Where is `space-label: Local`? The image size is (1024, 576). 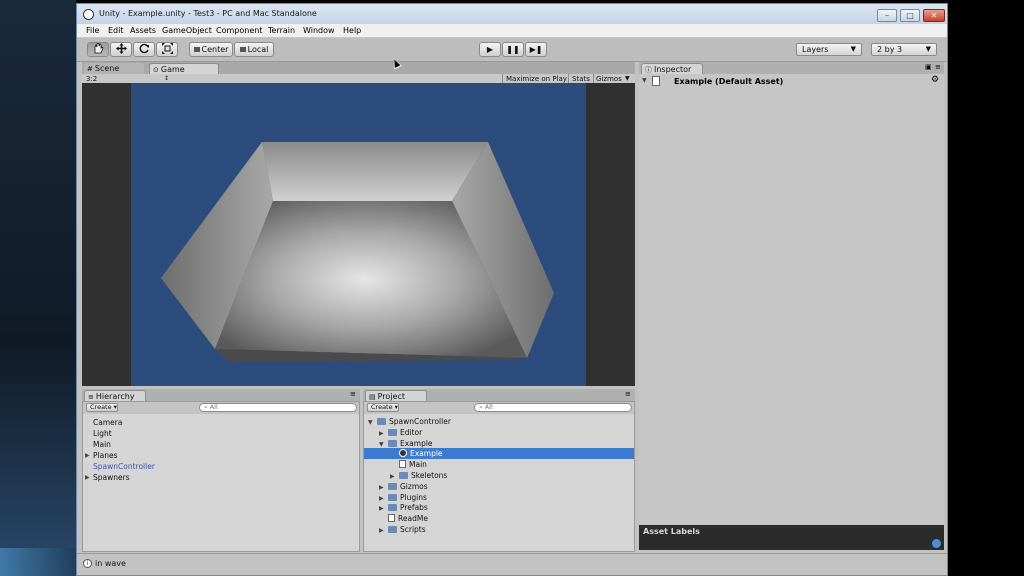
space-label: Local is located at coordinates (258, 49).